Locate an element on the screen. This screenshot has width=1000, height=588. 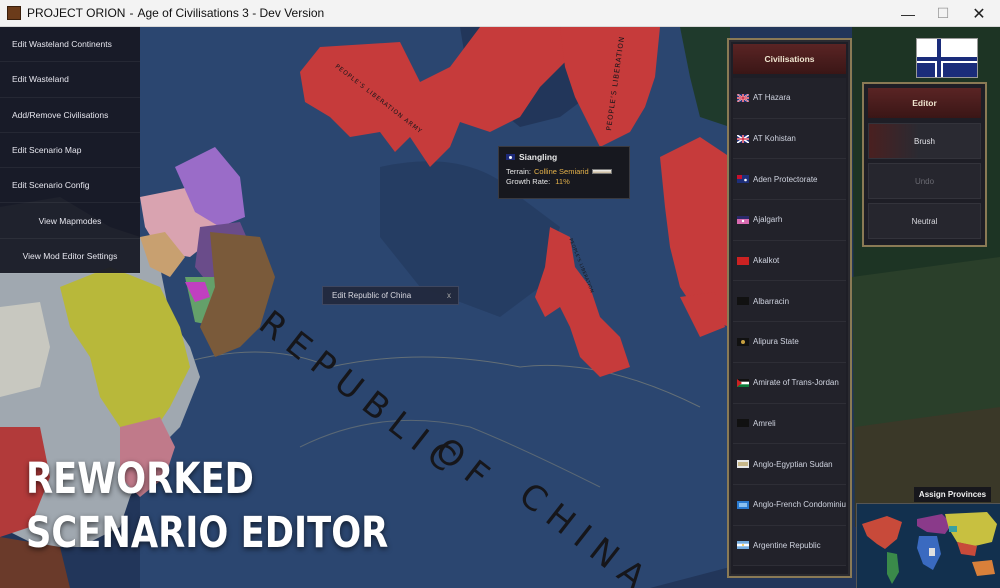
civ-item: AT Kohistan is located at coordinates (789, 139).